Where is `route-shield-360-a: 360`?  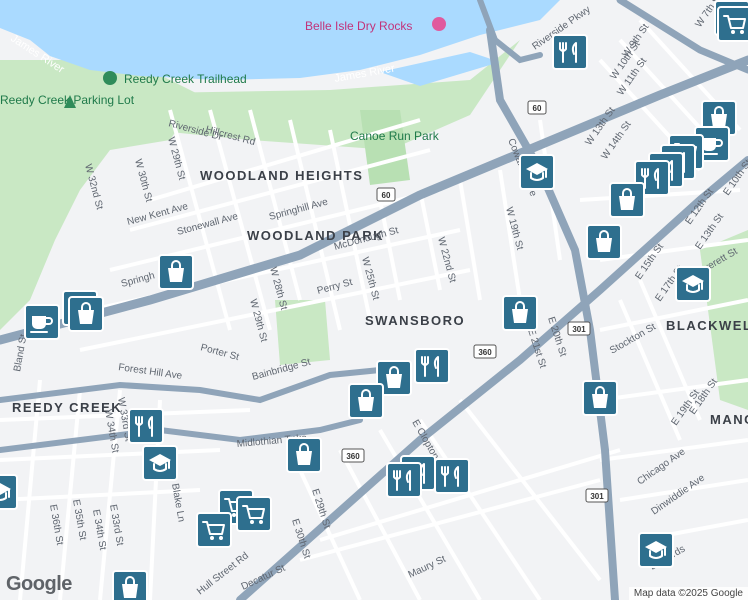
route-shield-360-a: 360 is located at coordinates (485, 351).